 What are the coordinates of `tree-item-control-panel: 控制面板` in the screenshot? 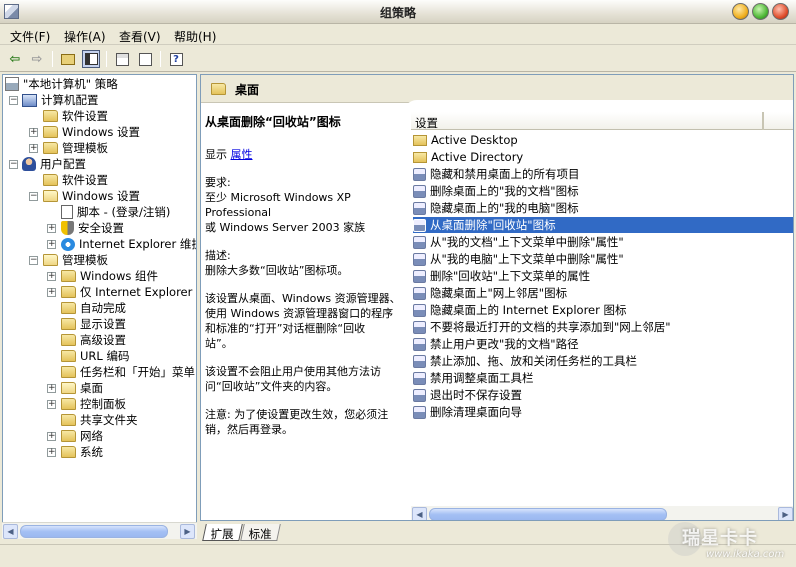 It's located at (93, 404).